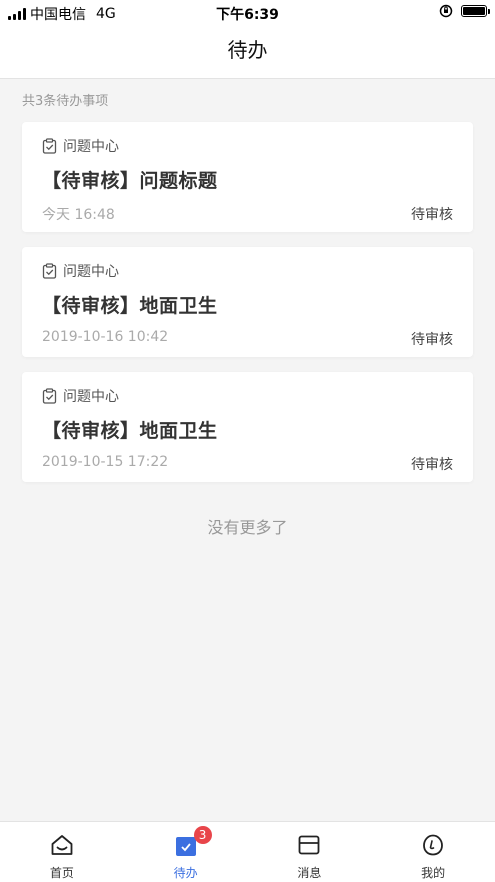  What do you see at coordinates (105, 462) in the screenshot?
I see `card-time: 2019-10-15 17:22` at bounding box center [105, 462].